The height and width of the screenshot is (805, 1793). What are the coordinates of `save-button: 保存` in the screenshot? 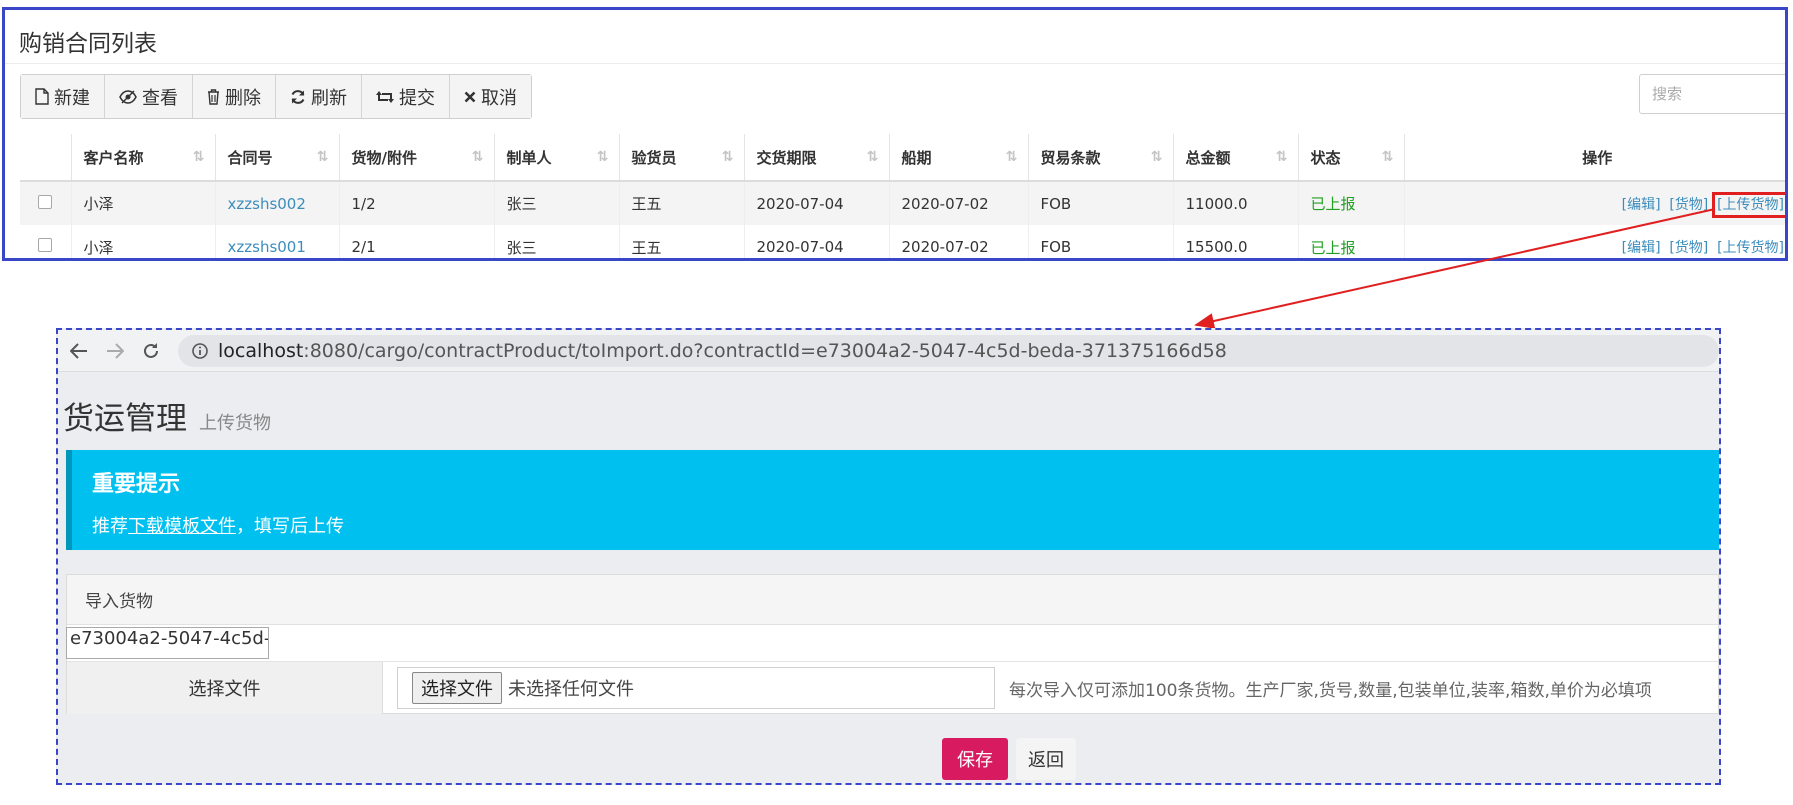 It's located at (975, 759).